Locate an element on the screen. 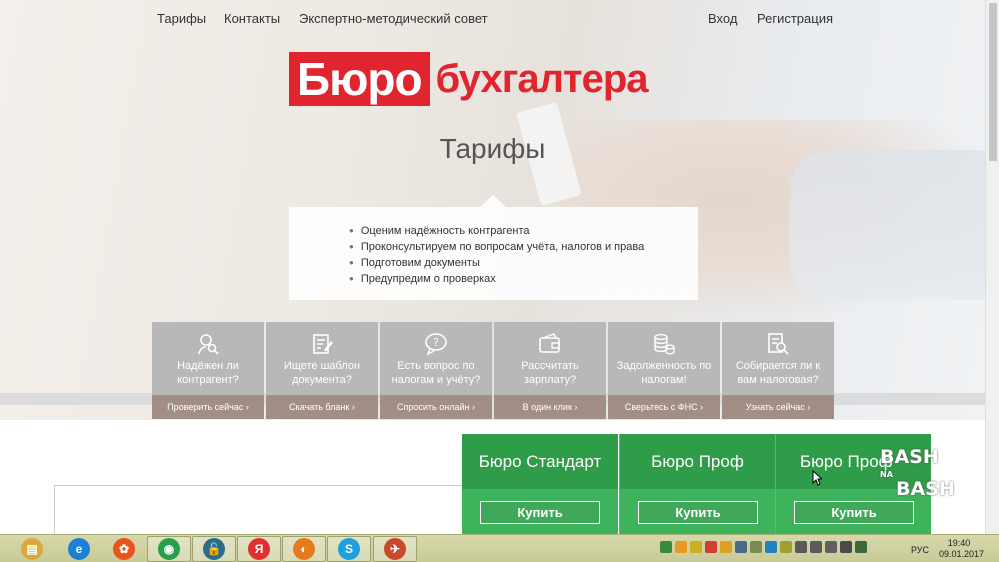 The image size is (999, 562). chat-question-icon: ? is located at coordinates (436, 344).